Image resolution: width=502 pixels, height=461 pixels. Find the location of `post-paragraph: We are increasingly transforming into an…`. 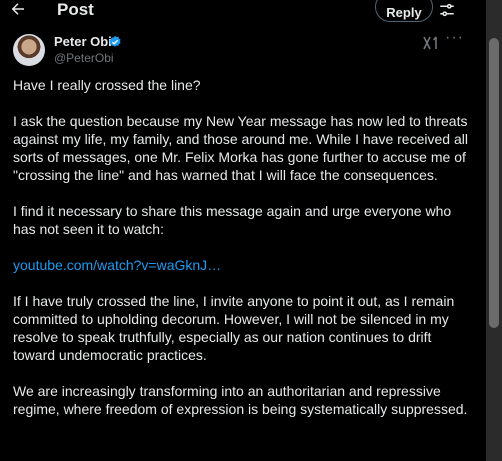

post-paragraph: We are increasingly transforming into an… is located at coordinates (240, 400).